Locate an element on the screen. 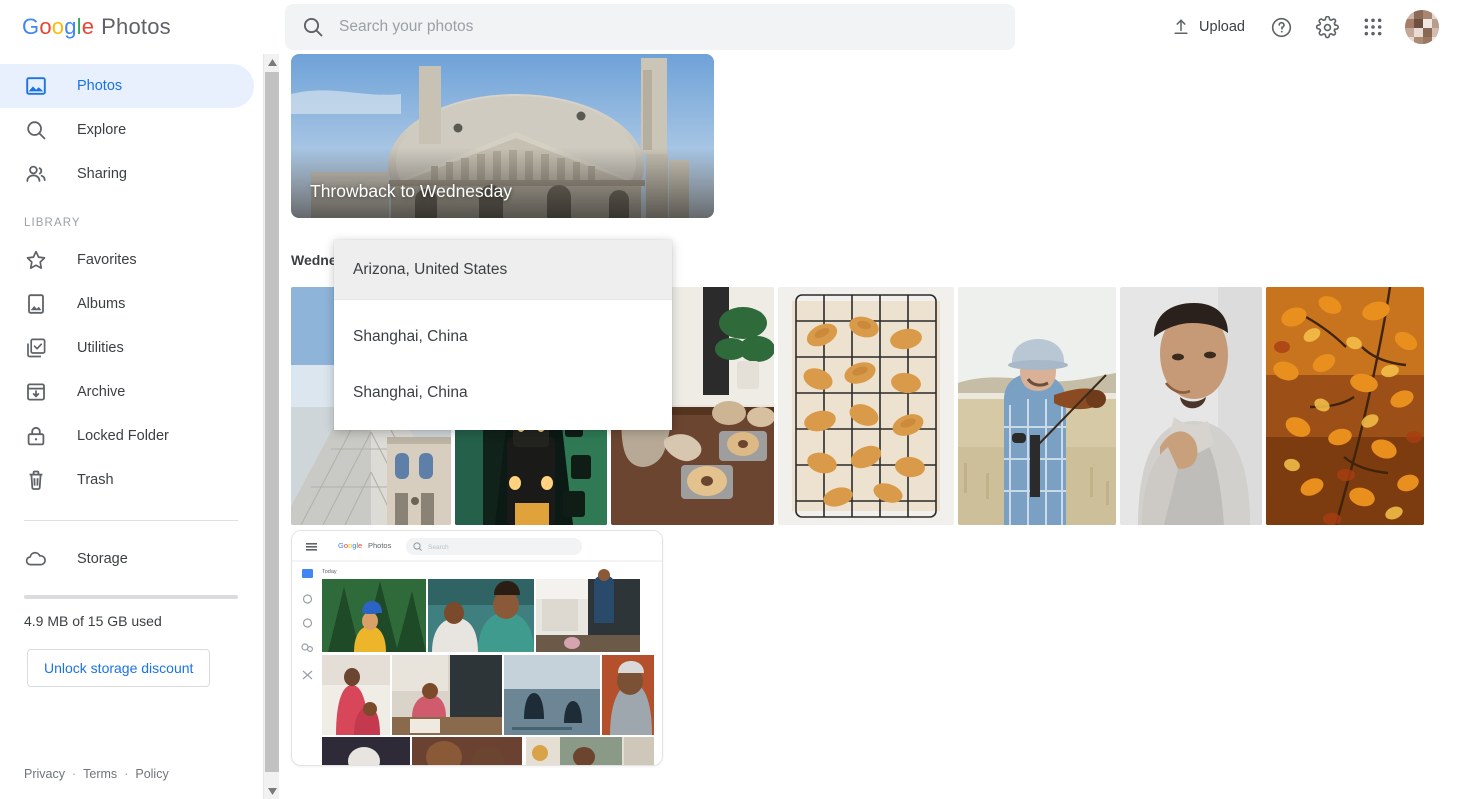 This screenshot has width=1461, height=799. search-input is located at coordinates (669, 27).